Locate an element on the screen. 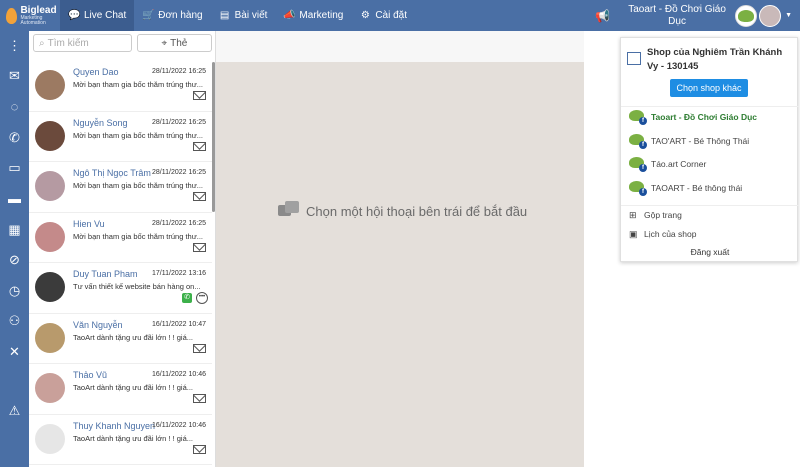 The height and width of the screenshot is (467, 800). merge-pages-link: ⊞ Gộp trang is located at coordinates (655, 215).